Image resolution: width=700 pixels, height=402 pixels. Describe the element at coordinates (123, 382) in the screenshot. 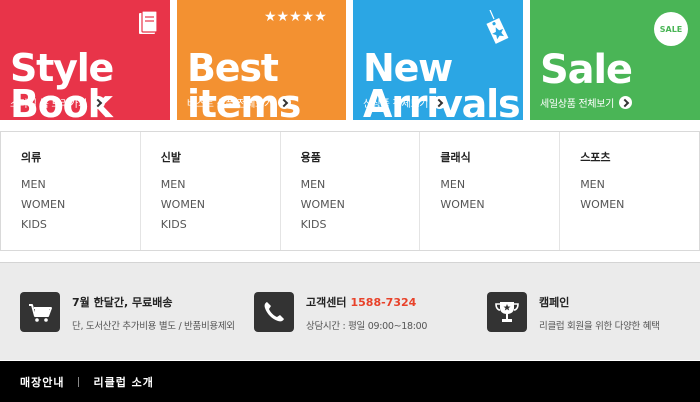

I see `club-intro-link: 리클럽 소개` at that location.